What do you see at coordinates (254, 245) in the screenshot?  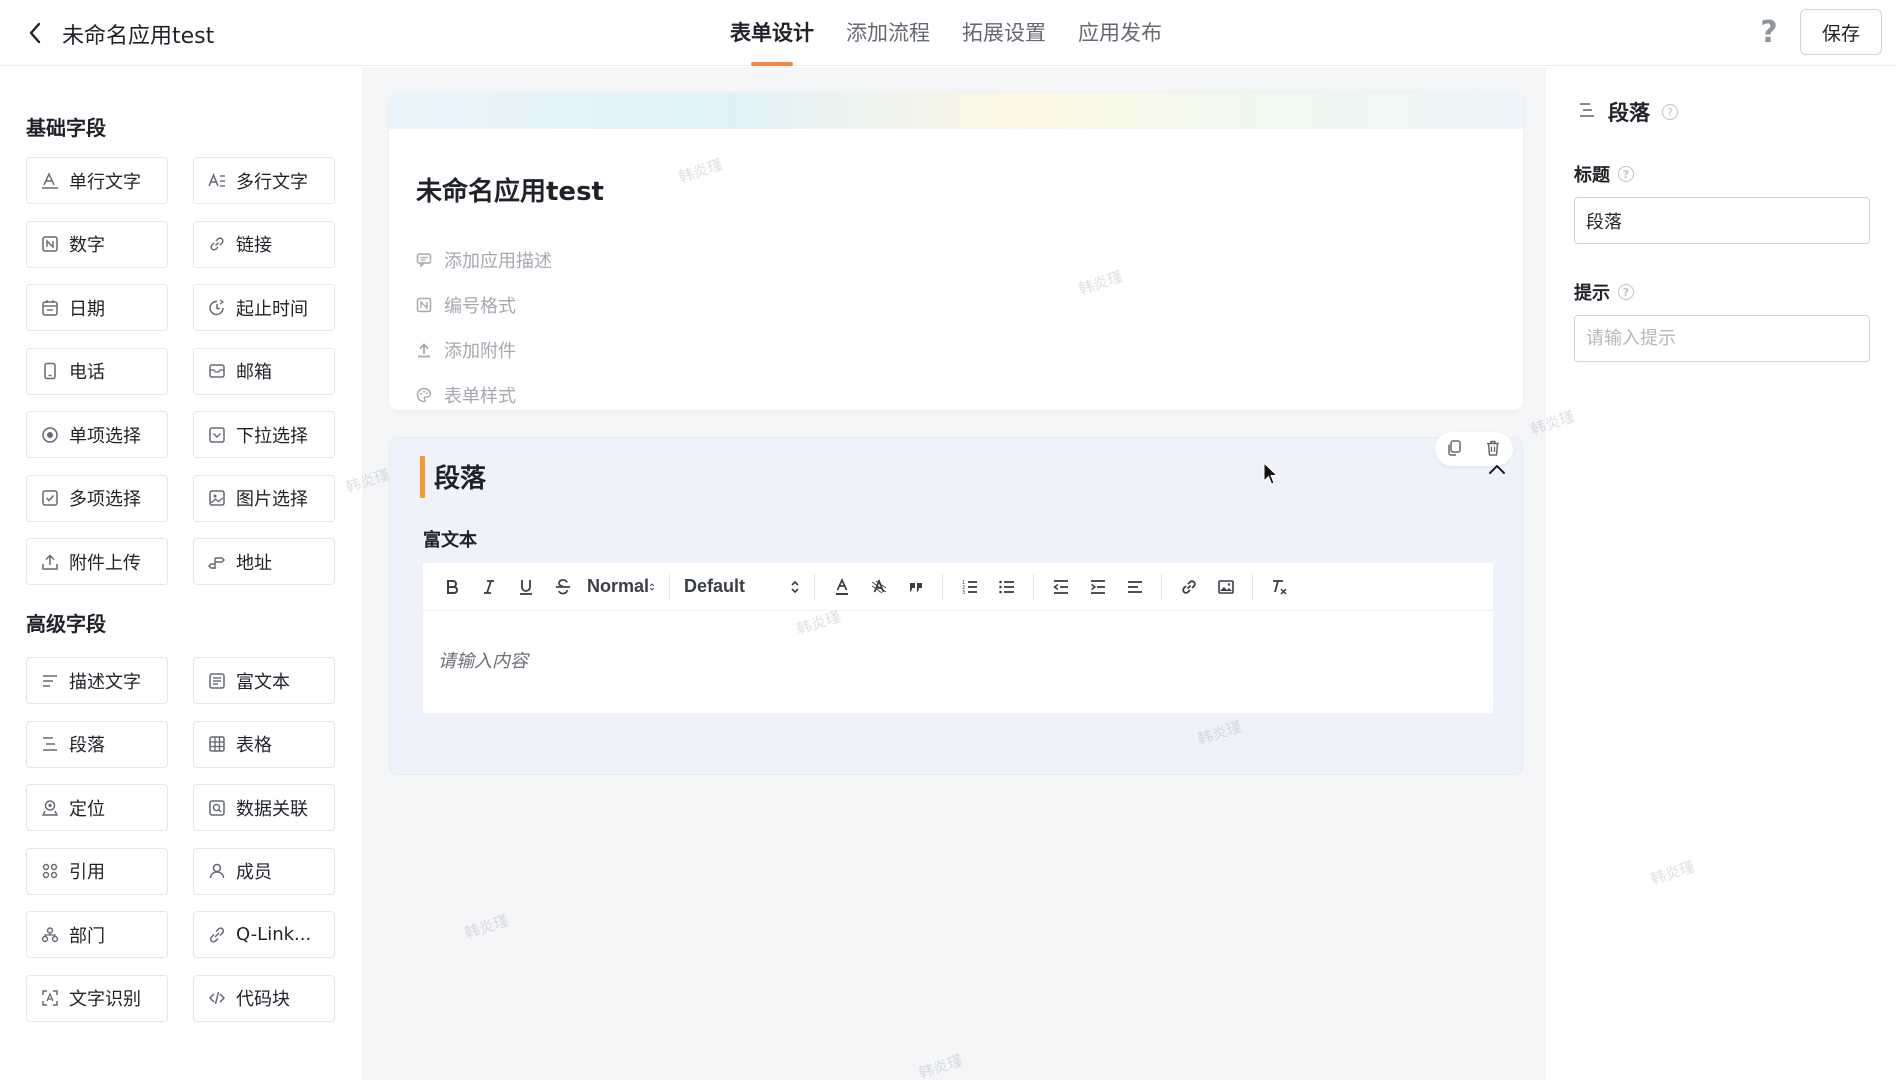 I see `field-item-label: 链接` at bounding box center [254, 245].